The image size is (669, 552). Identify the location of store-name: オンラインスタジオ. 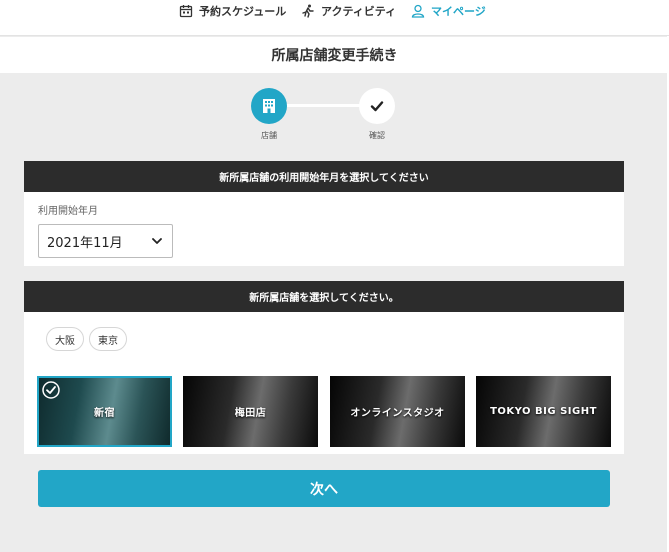
(397, 413).